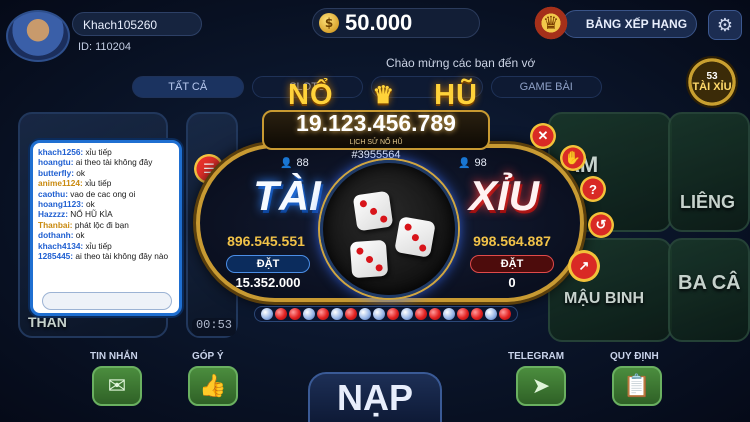 The width and height of the screenshot is (750, 422). I want to click on tai-bet-button: ĐẶT, so click(268, 264).